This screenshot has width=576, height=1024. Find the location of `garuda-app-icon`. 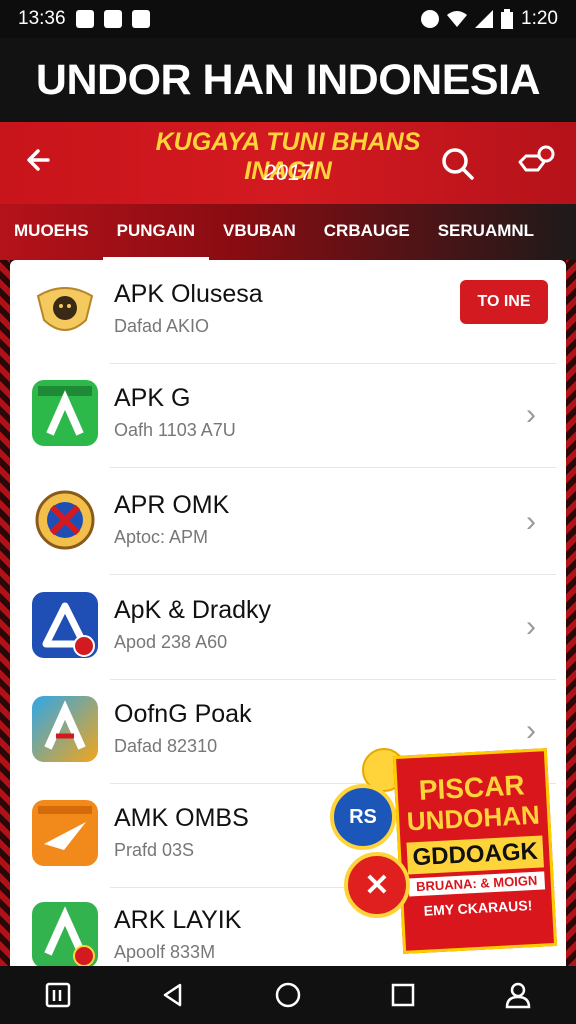

garuda-app-icon is located at coordinates (65, 309).